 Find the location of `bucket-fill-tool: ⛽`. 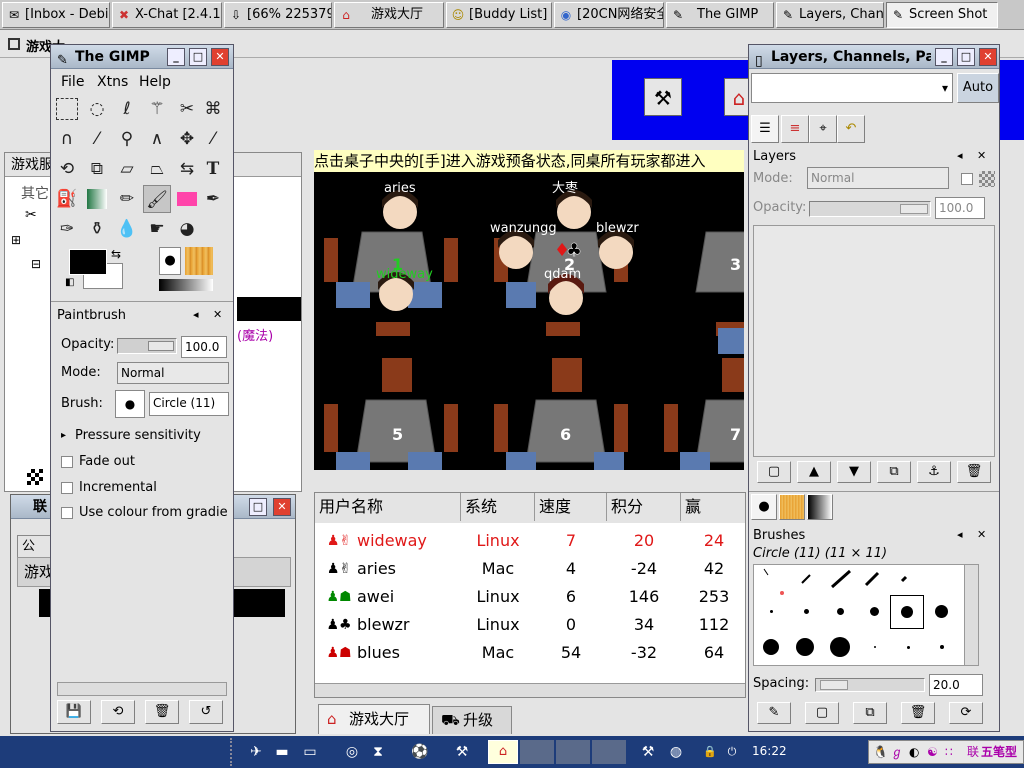

bucket-fill-tool: ⛽ is located at coordinates (67, 199).